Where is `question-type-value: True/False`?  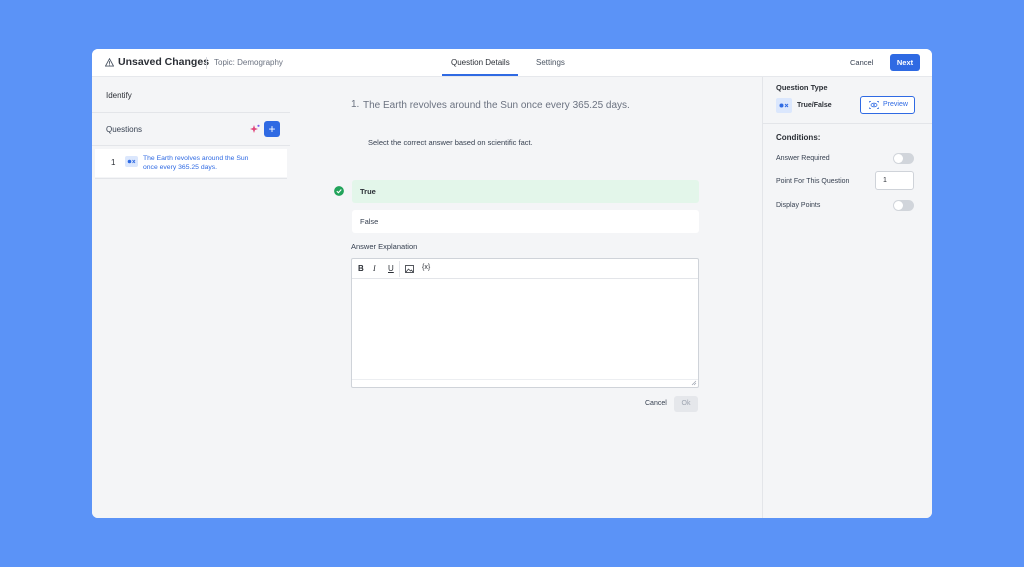 question-type-value: True/False is located at coordinates (814, 105).